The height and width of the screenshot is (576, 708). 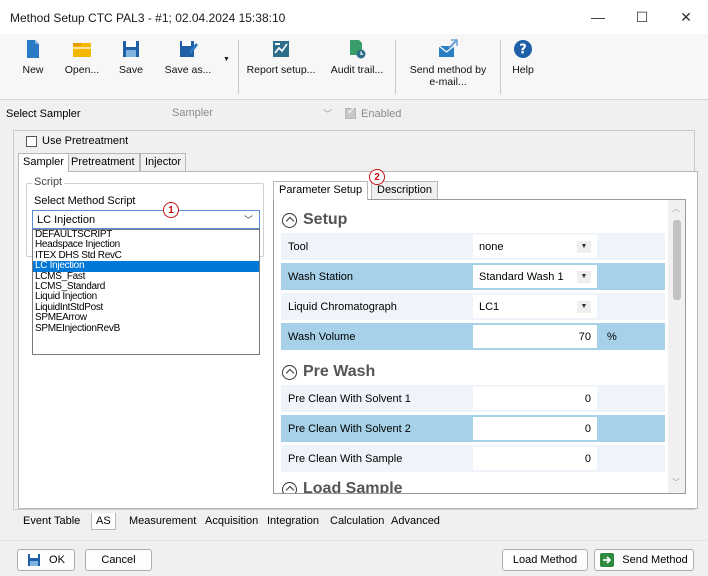 I want to click on param-row-wash-station: Wash Station Standard Wash 1 ▼, so click(x=473, y=276).